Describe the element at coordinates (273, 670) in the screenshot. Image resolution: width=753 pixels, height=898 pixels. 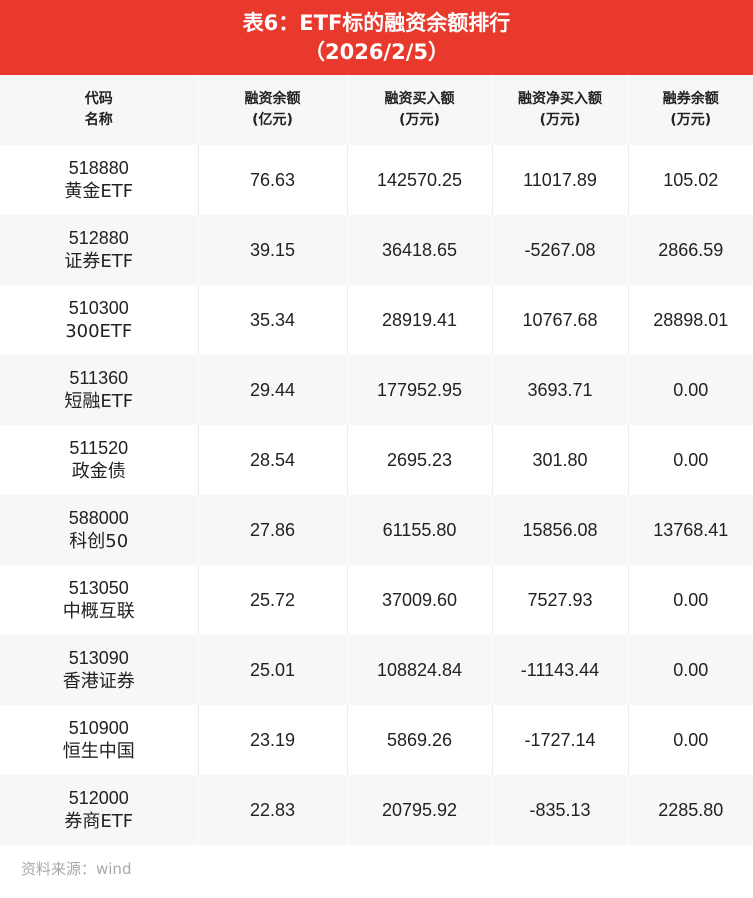
I see `margin-balance-cell: 25.01` at that location.